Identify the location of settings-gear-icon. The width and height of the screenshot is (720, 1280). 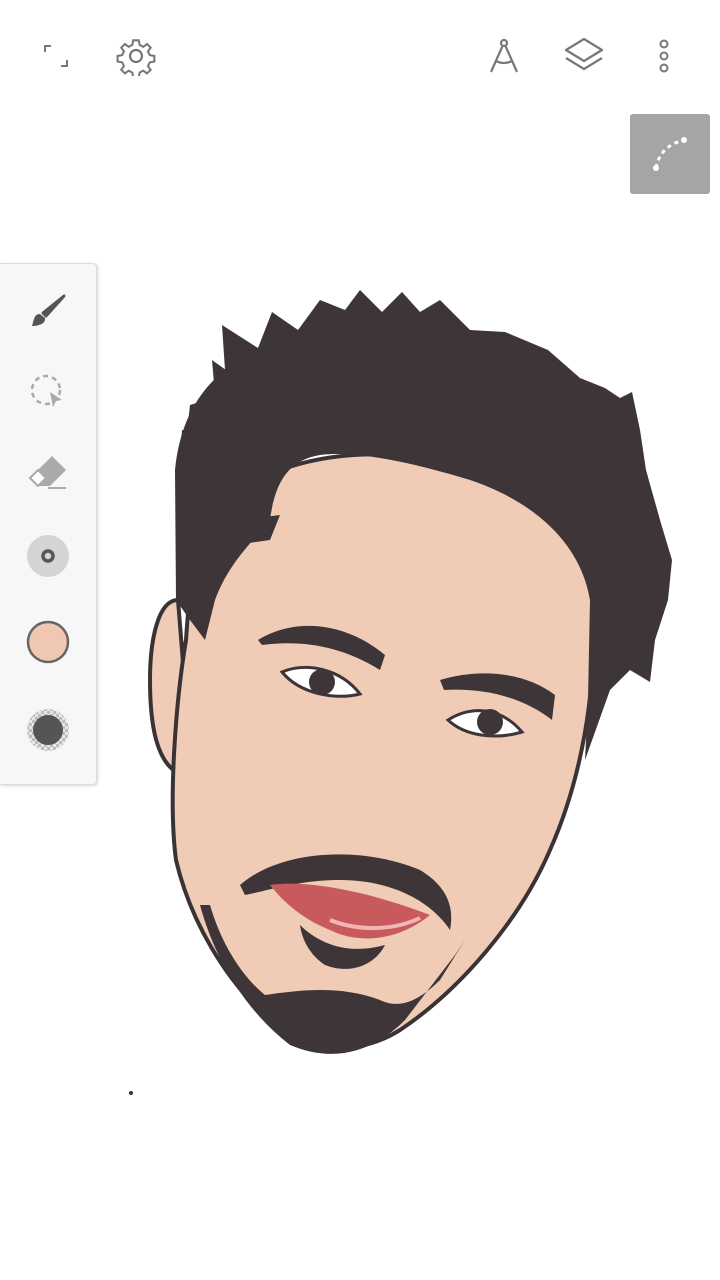
(136, 57).